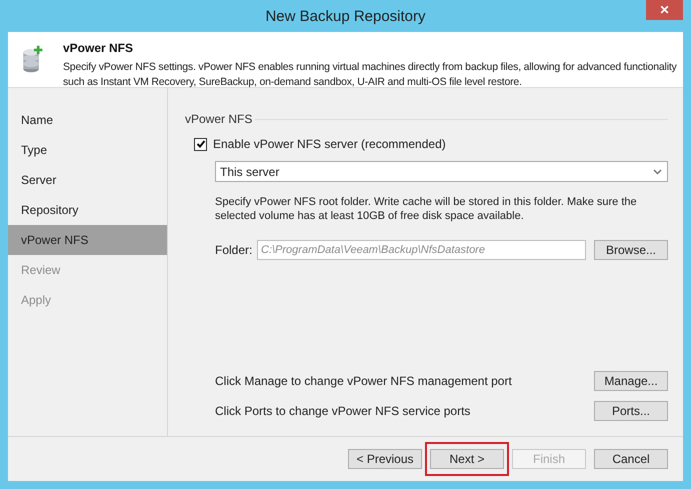 This screenshot has width=691, height=489. I want to click on wizard-step: Repository, so click(87, 210).